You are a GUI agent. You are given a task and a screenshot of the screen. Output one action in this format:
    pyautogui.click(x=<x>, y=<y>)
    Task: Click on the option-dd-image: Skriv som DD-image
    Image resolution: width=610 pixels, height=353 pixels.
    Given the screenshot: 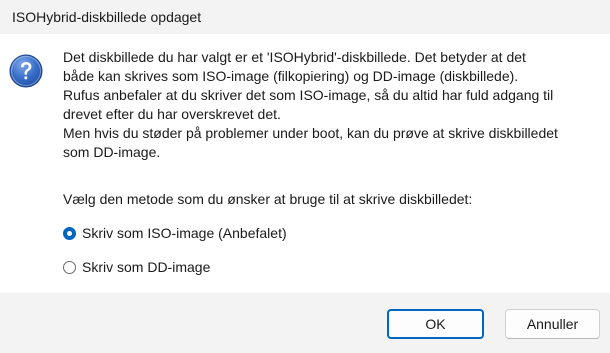 What is the action you would take?
    pyautogui.click(x=136, y=267)
    